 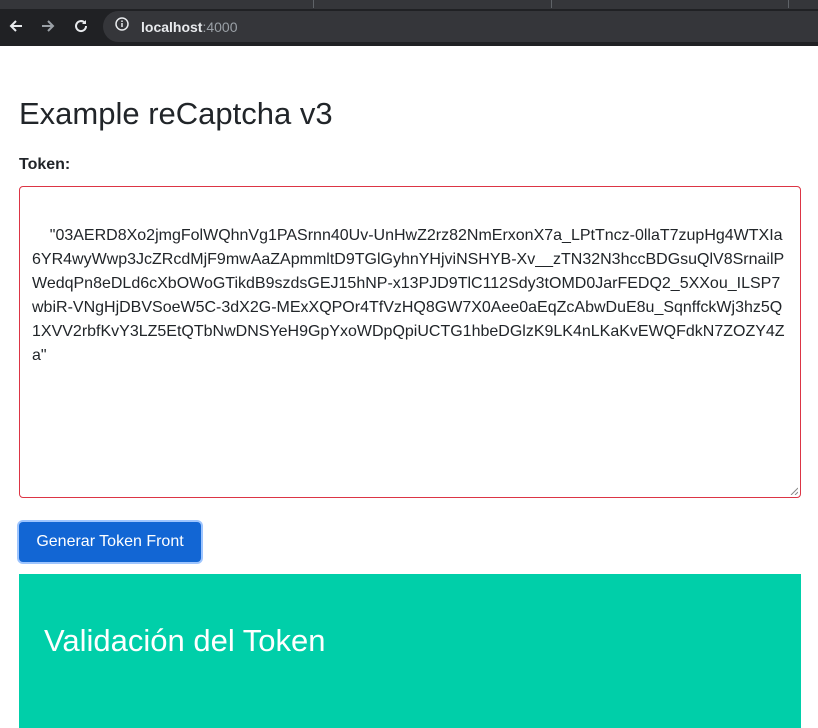 What do you see at coordinates (185, 640) in the screenshot?
I see `validation-title: Validación del Token` at bounding box center [185, 640].